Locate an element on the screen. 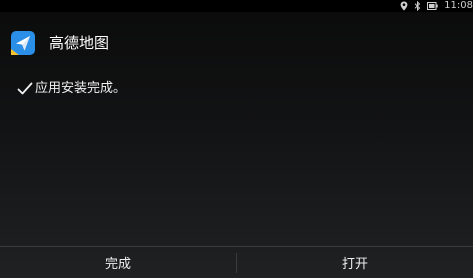  battery-icon is located at coordinates (432, 6).